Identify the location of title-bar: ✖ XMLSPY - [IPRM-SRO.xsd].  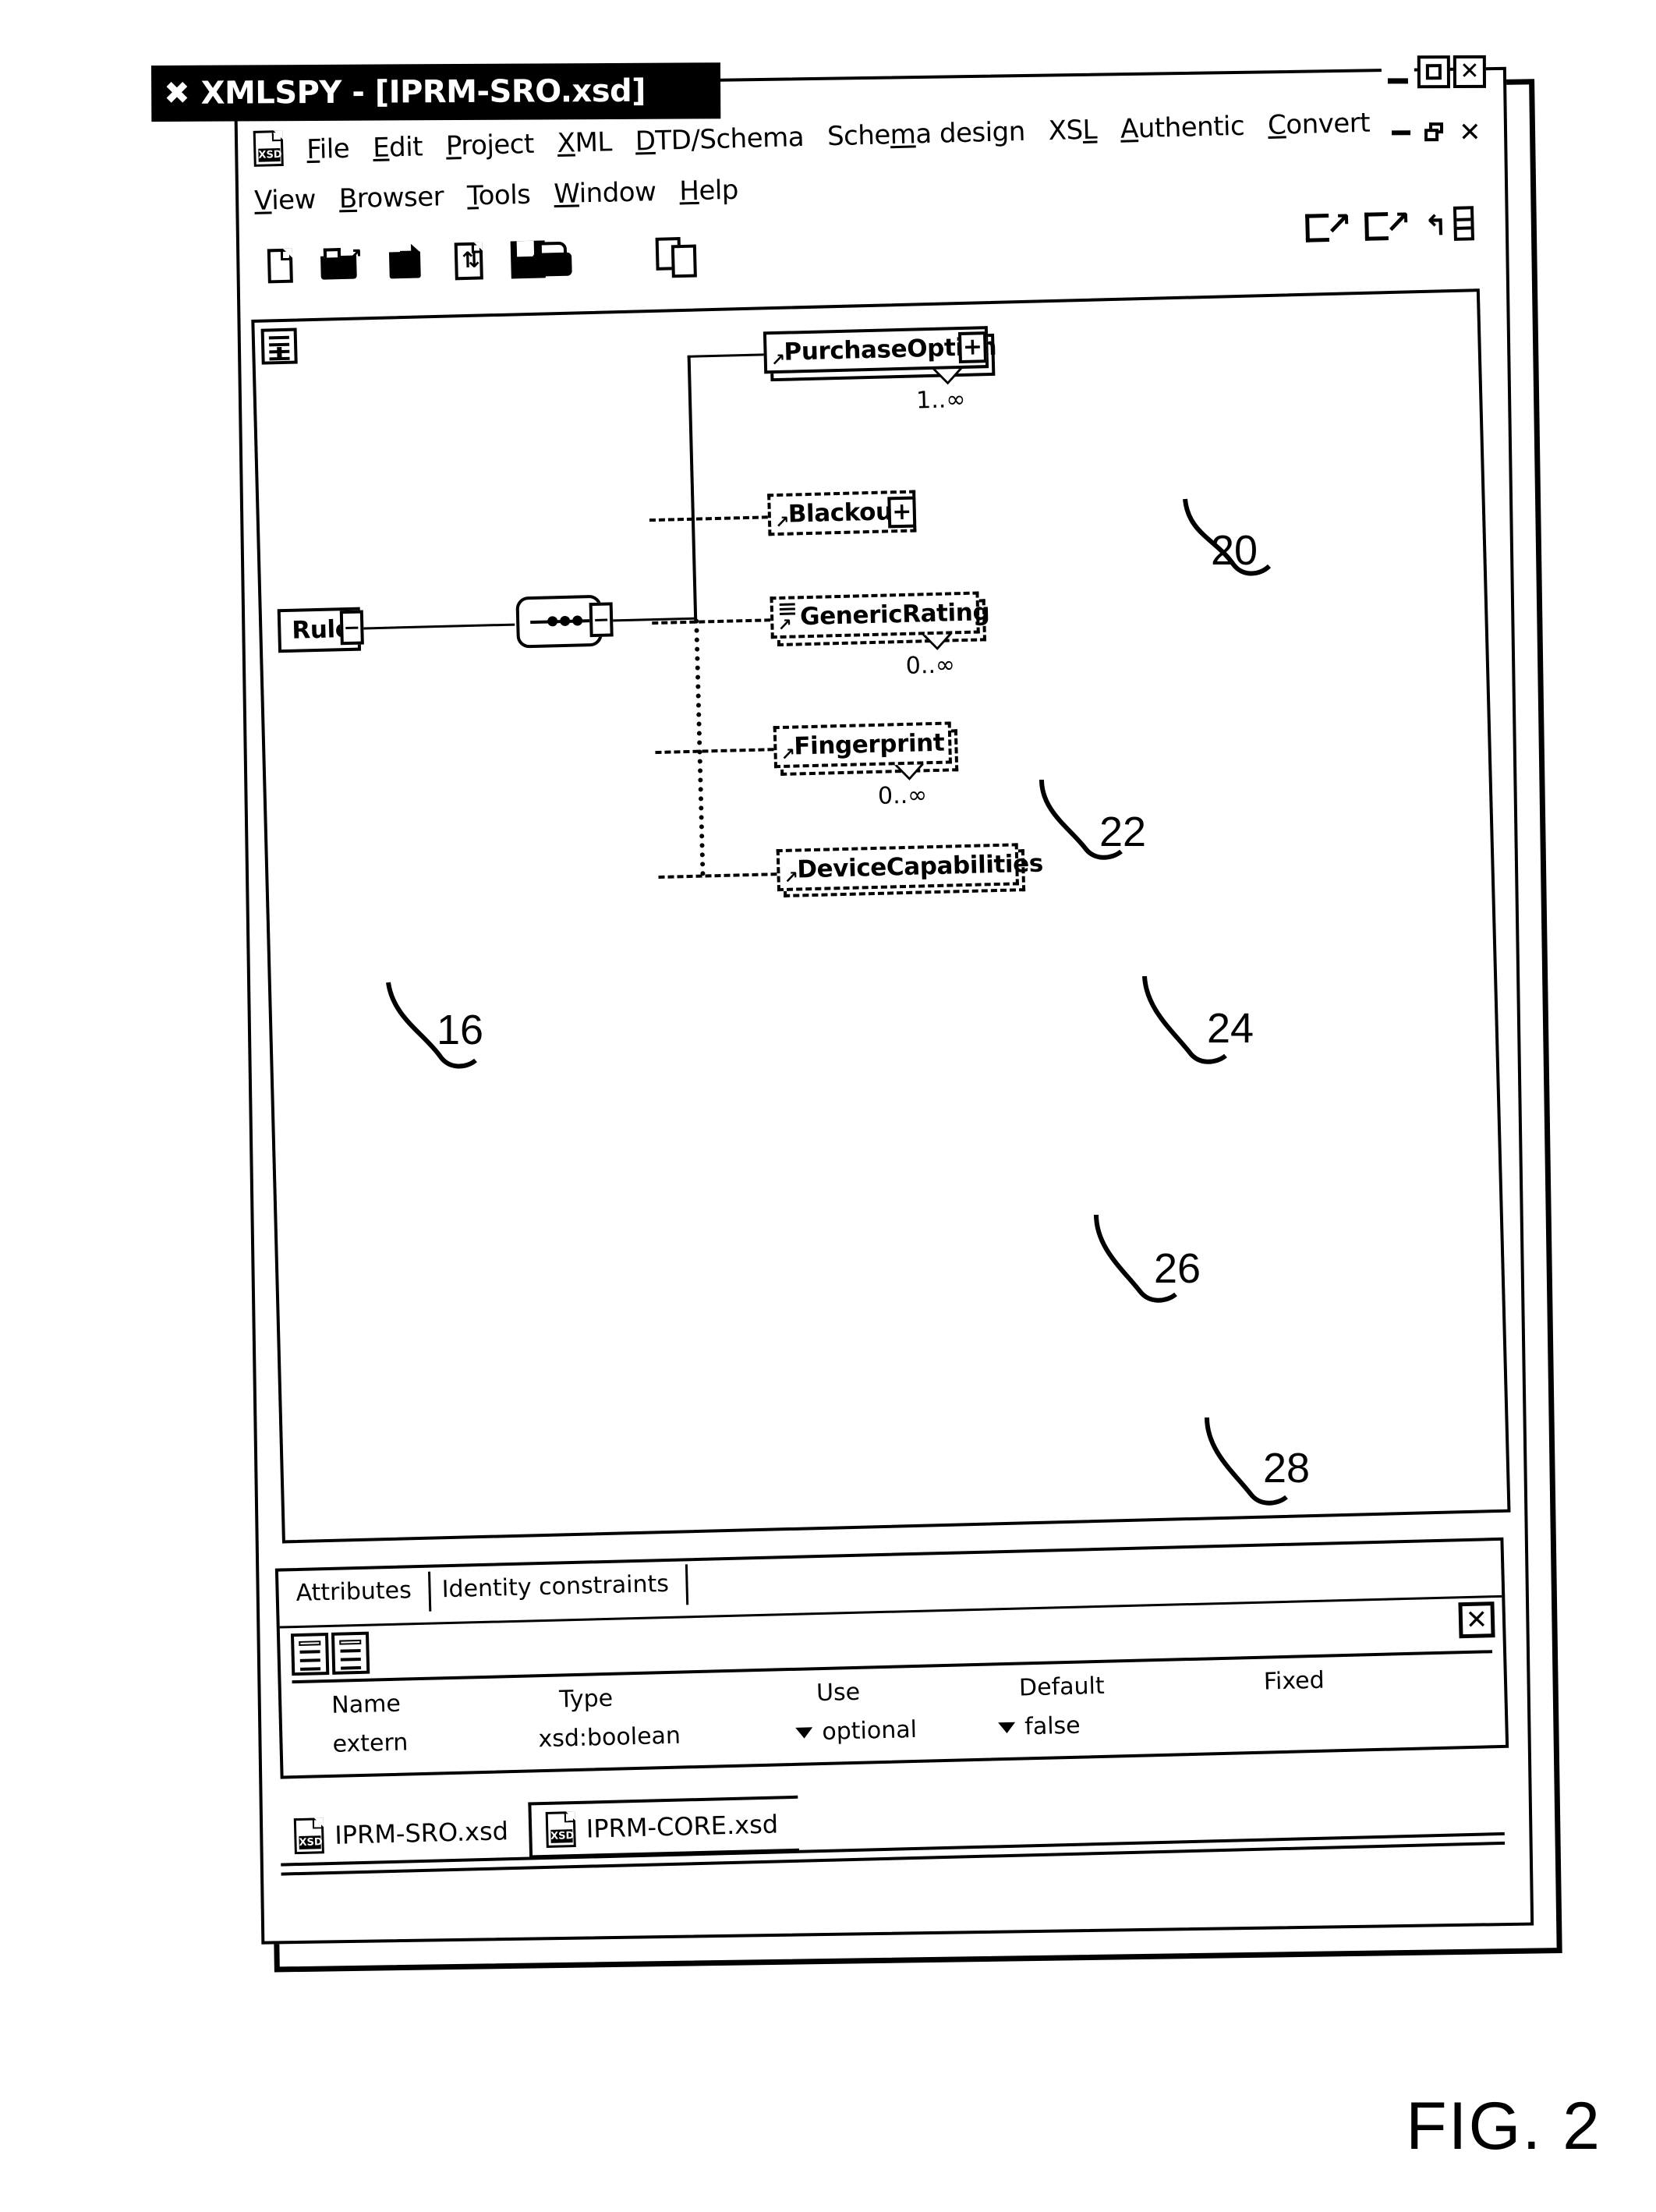
(435, 92).